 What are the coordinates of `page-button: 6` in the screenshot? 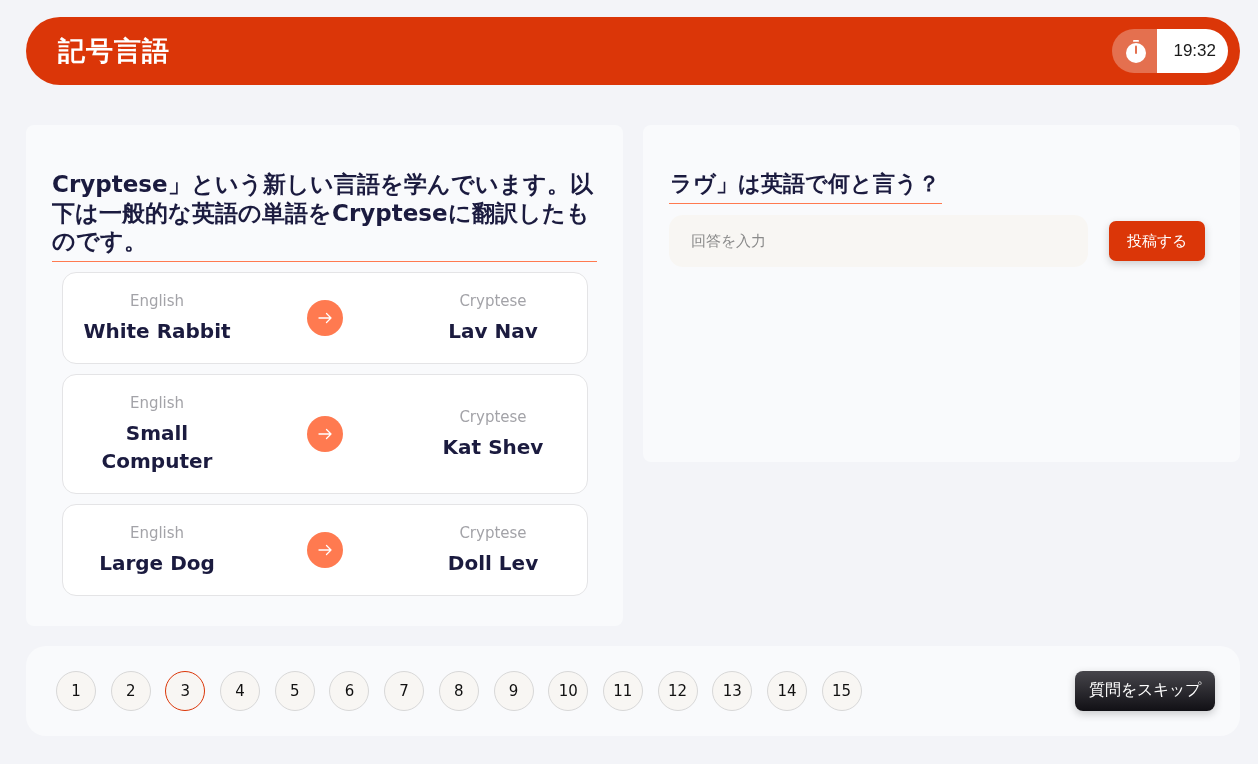 It's located at (349, 690).